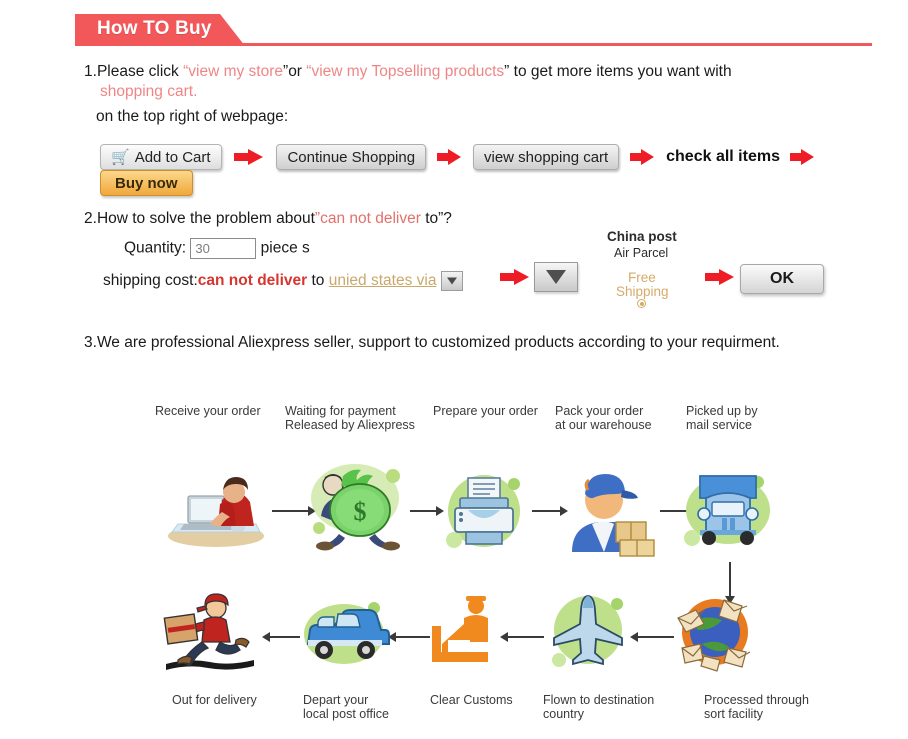 The width and height of the screenshot is (908, 739). Describe the element at coordinates (556, 277) in the screenshot. I see `shipping-method-dropdown` at that location.